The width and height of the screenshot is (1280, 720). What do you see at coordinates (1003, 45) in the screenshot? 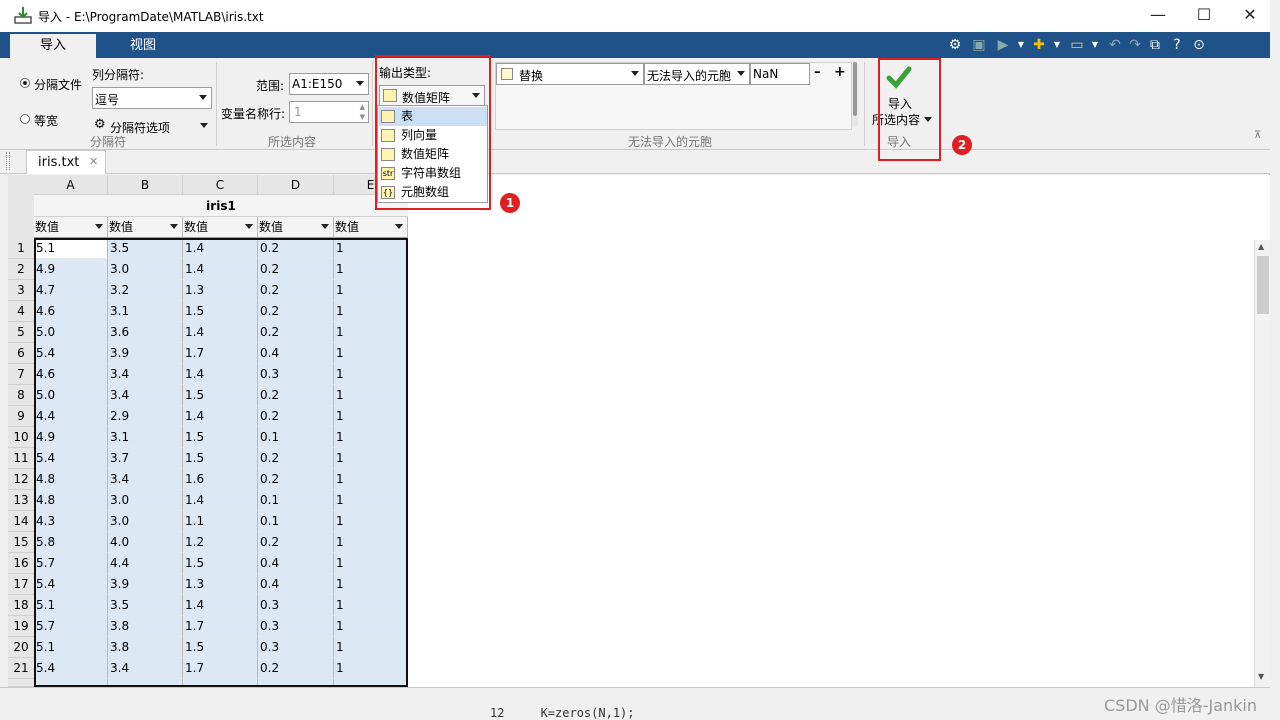
I see `run-icon: ▶` at bounding box center [1003, 45].